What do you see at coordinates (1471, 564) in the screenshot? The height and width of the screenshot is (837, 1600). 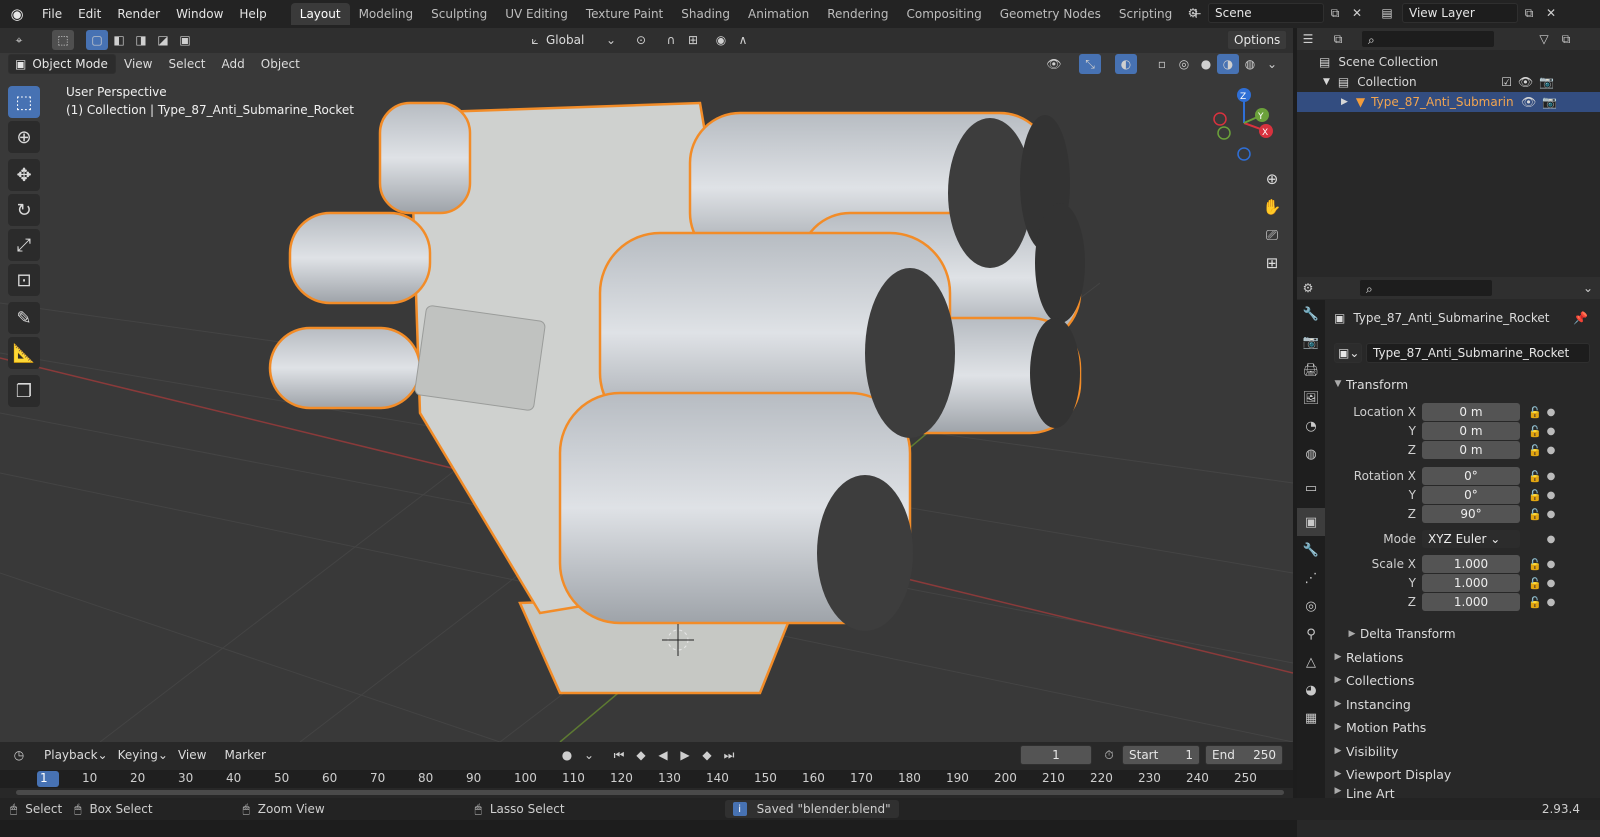 I see `scale-x-field: 1.000` at bounding box center [1471, 564].